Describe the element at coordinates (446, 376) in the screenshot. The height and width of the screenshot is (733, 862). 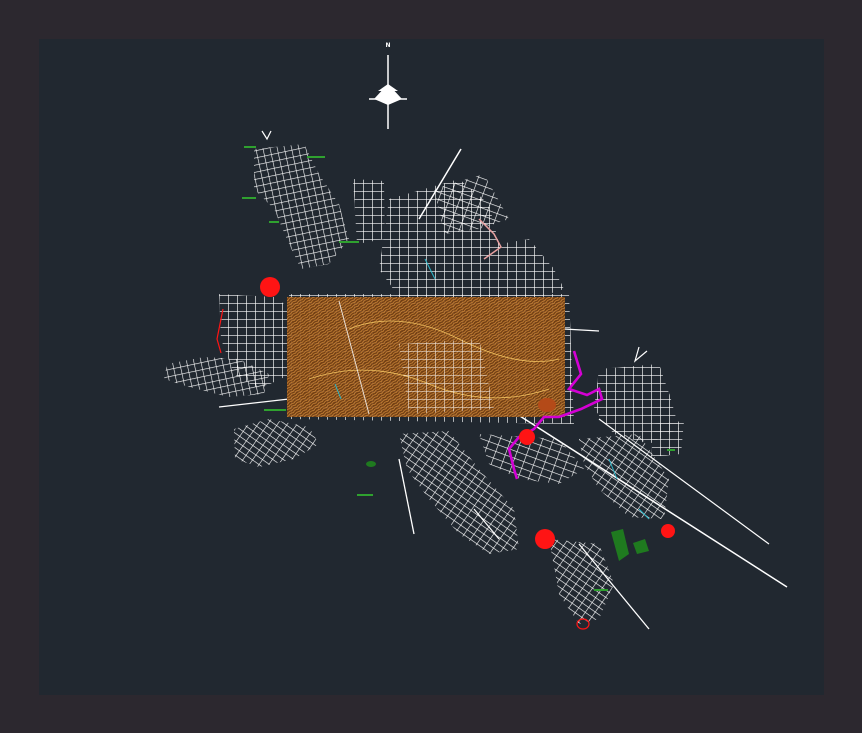
I see `downtown-grid` at that location.